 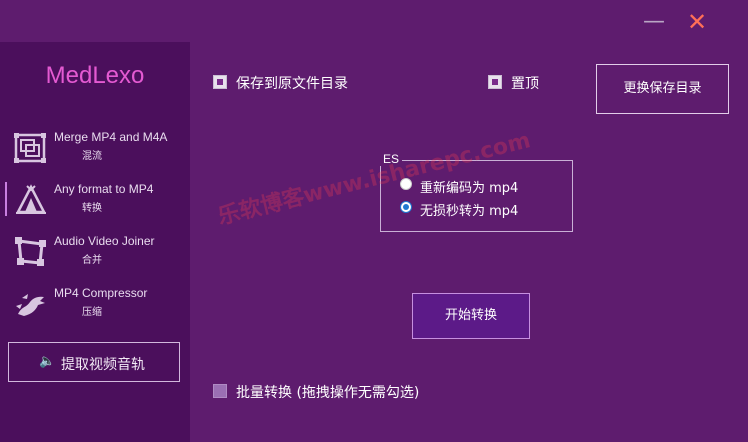 What do you see at coordinates (95, 75) in the screenshot?
I see `app-logo: MedLexo` at bounding box center [95, 75].